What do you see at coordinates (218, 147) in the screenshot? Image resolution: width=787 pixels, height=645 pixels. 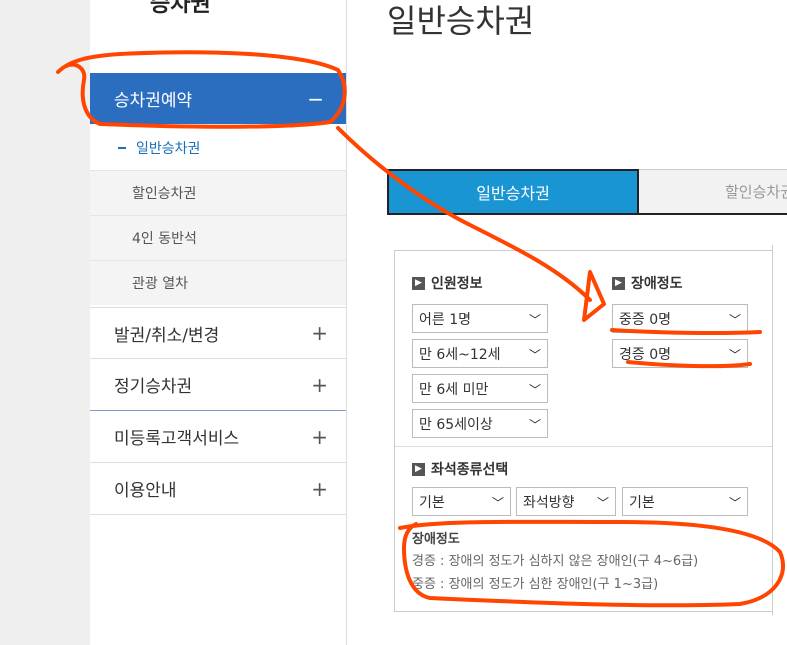 I see `sidebar-subitem-general-ticket: 일반승차권` at bounding box center [218, 147].